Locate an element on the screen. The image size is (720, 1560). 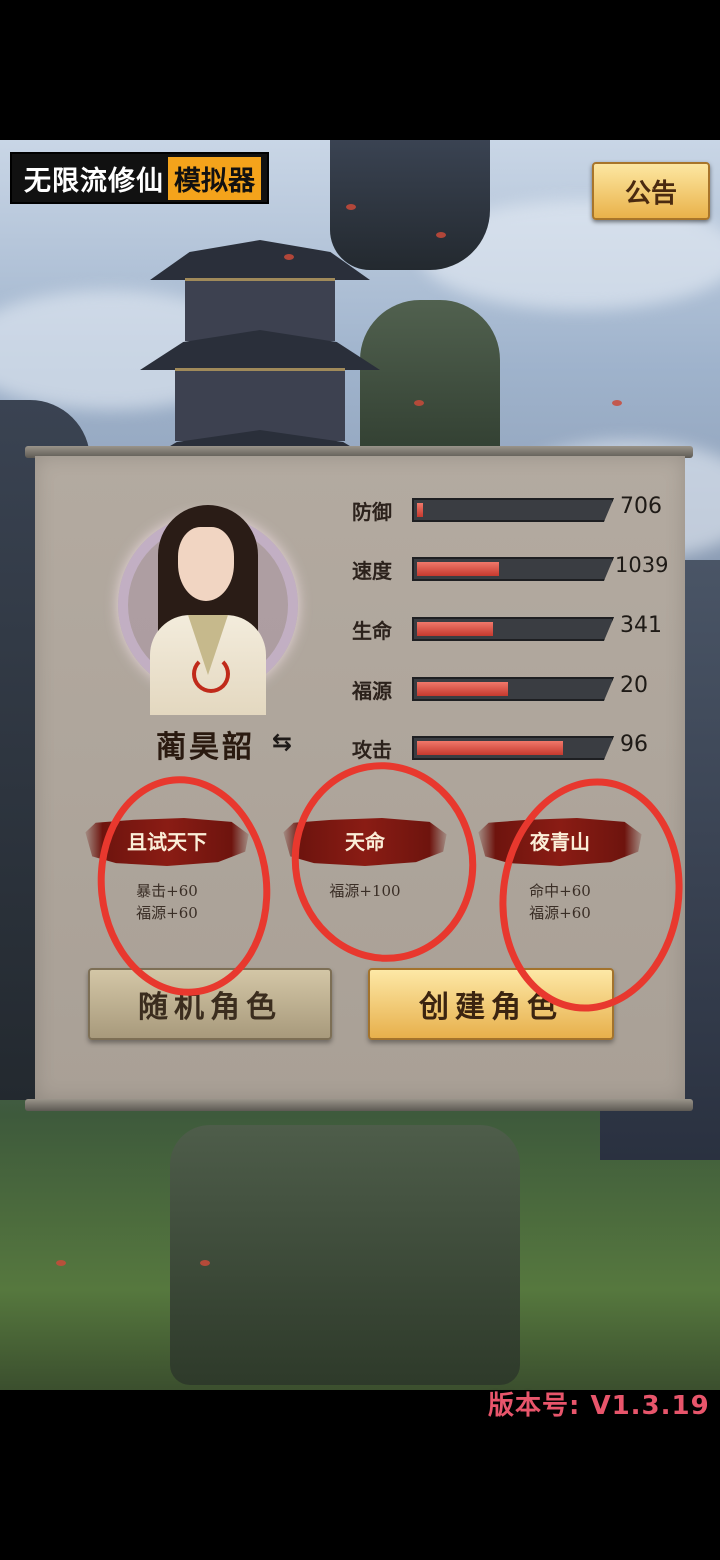
stat-label: 福源 is located at coordinates (372, 691).